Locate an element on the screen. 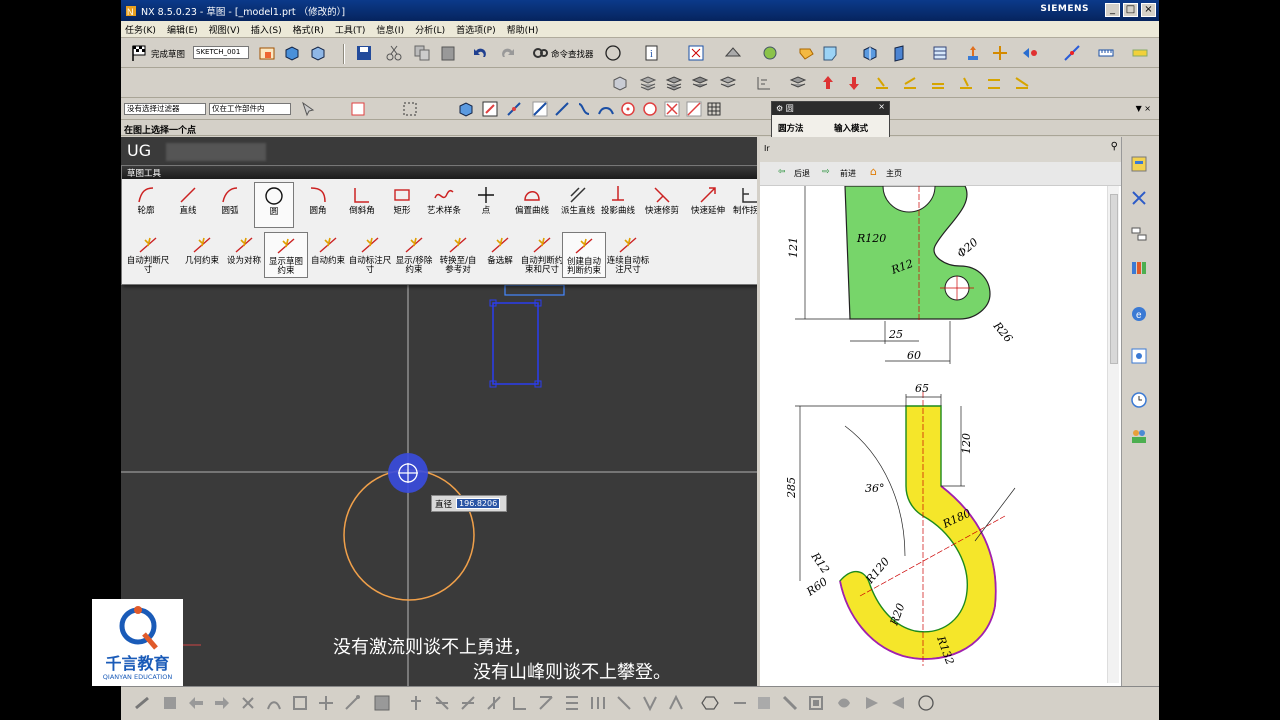 The image size is (1280, 720). circle-tool-icon is located at coordinates (926, 703).